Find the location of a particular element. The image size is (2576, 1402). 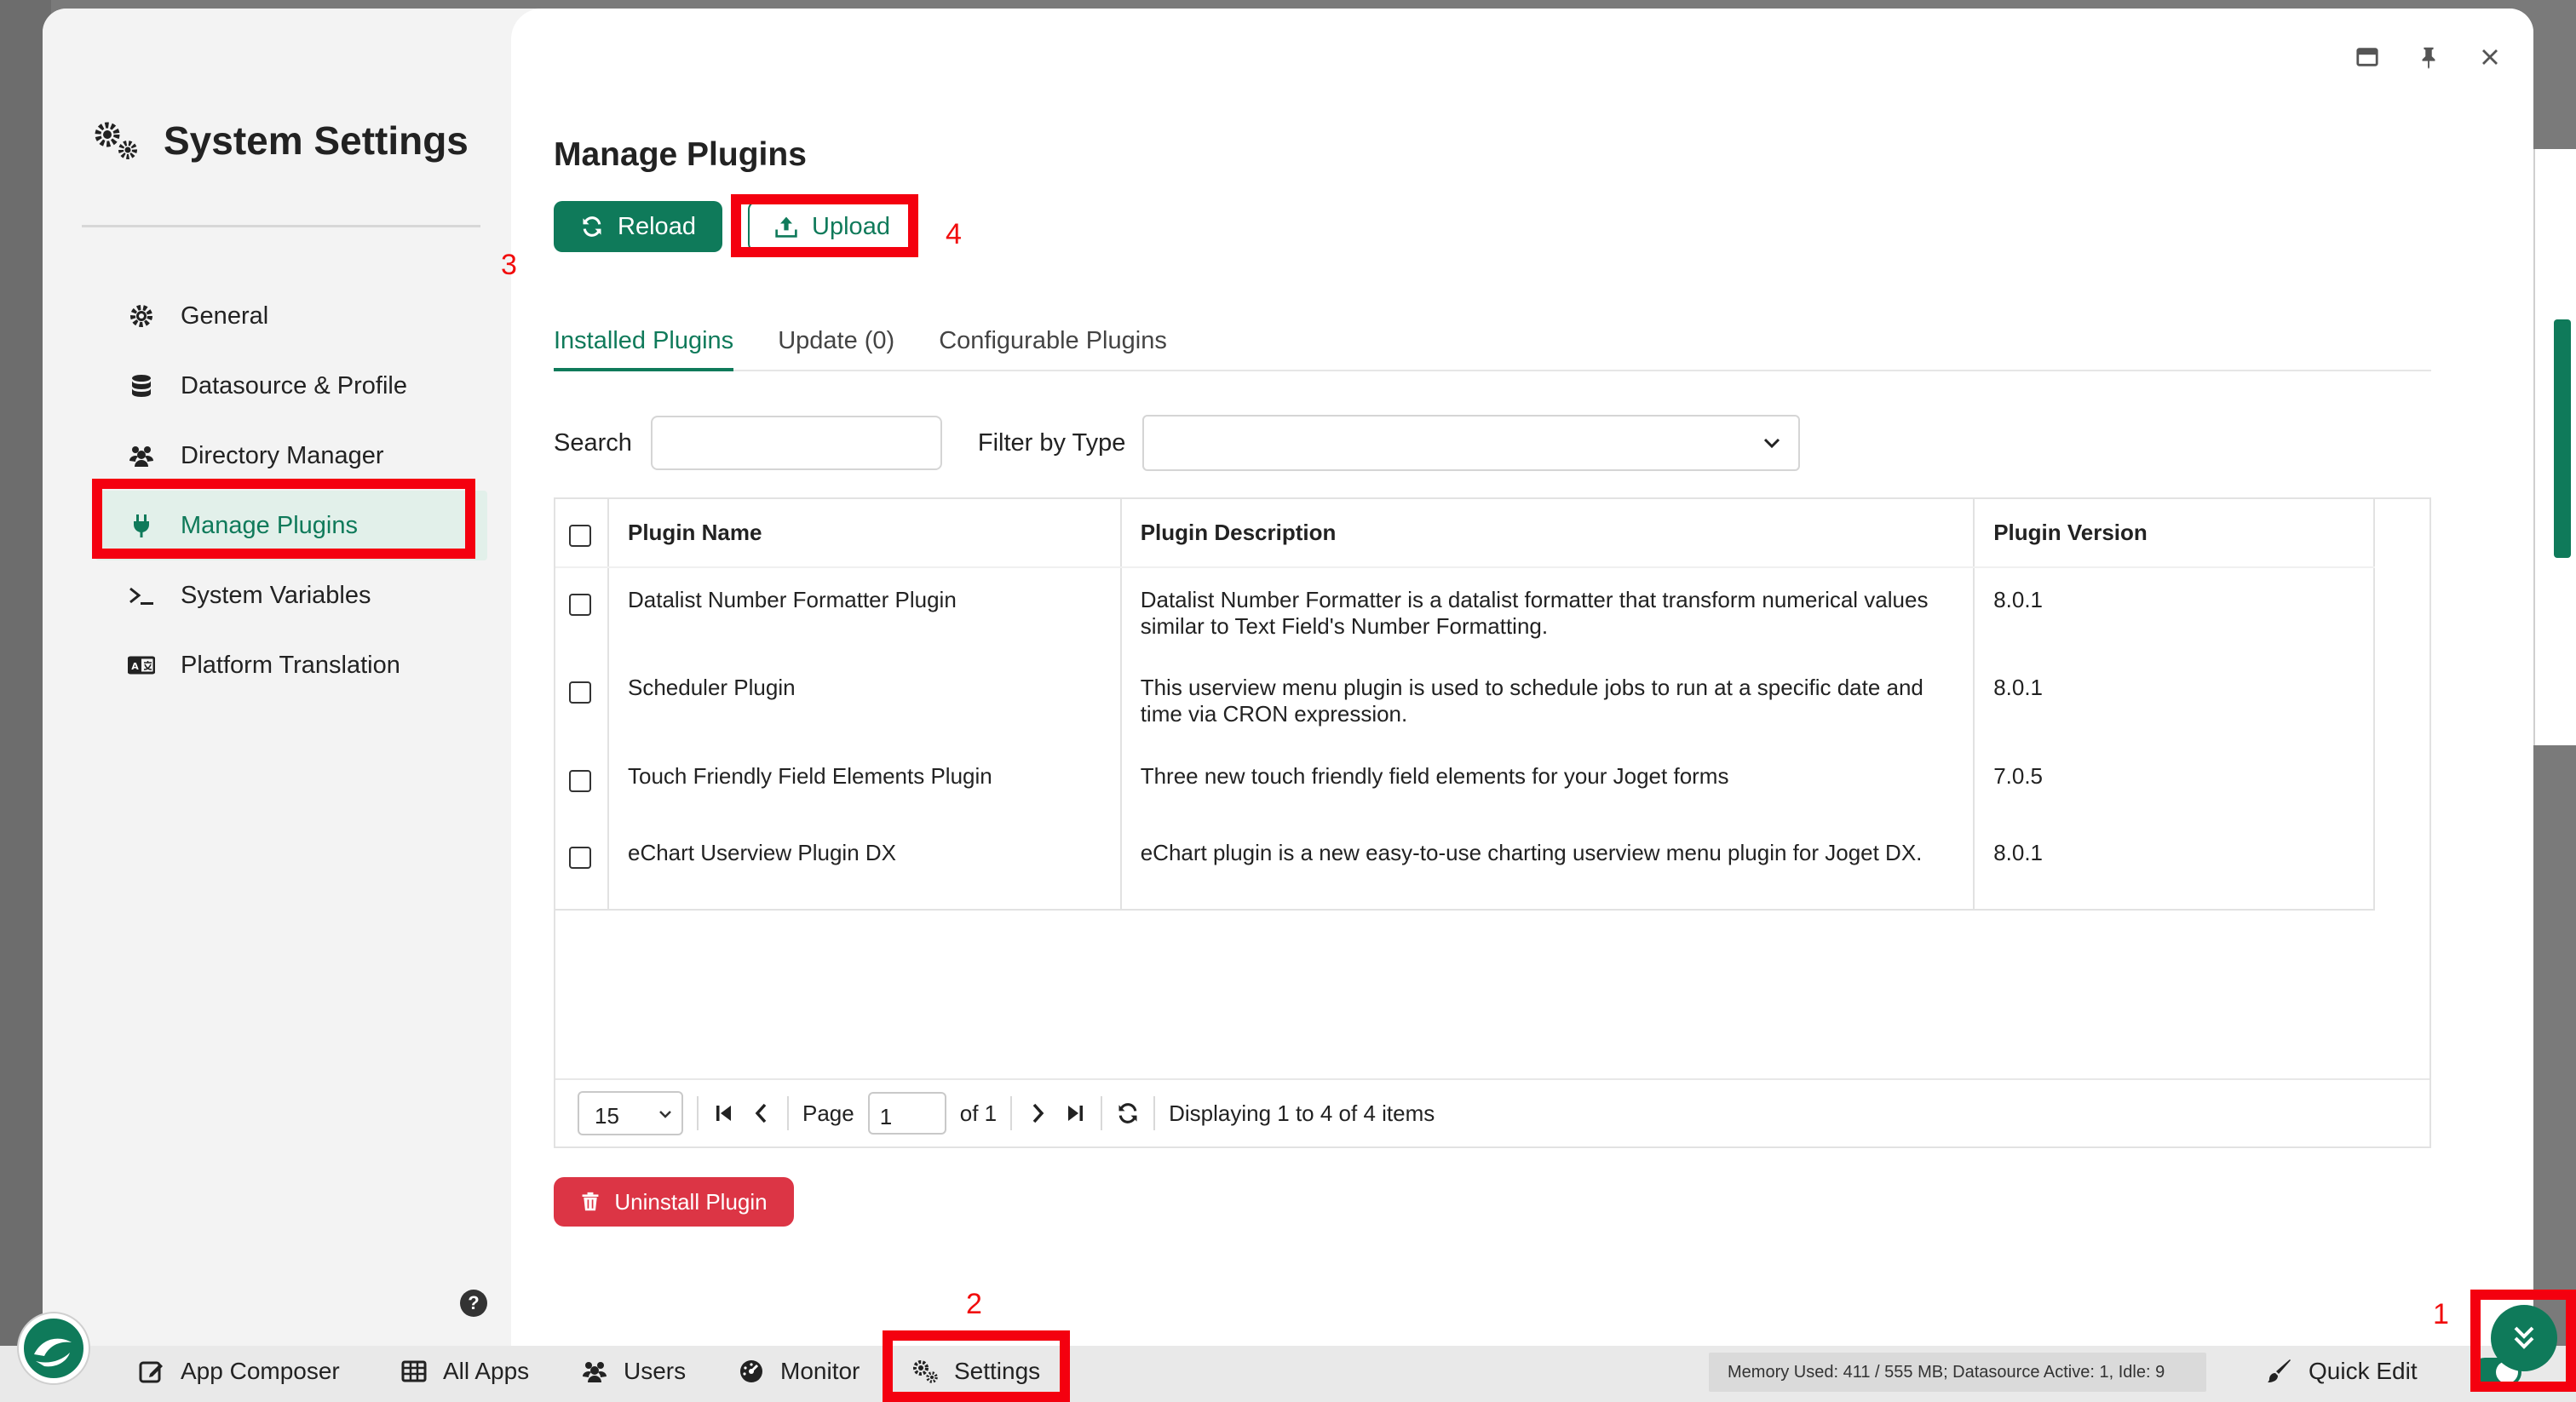

gauge-icon is located at coordinates (751, 1371).